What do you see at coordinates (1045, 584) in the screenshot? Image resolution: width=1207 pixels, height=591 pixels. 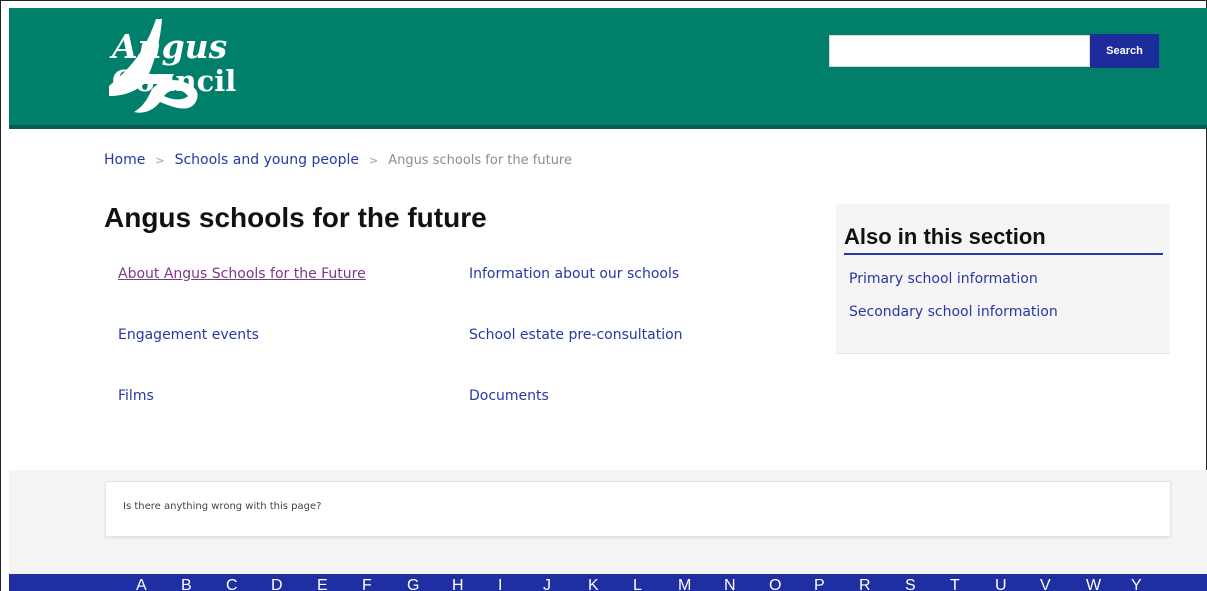 I see `az-letter: V` at bounding box center [1045, 584].